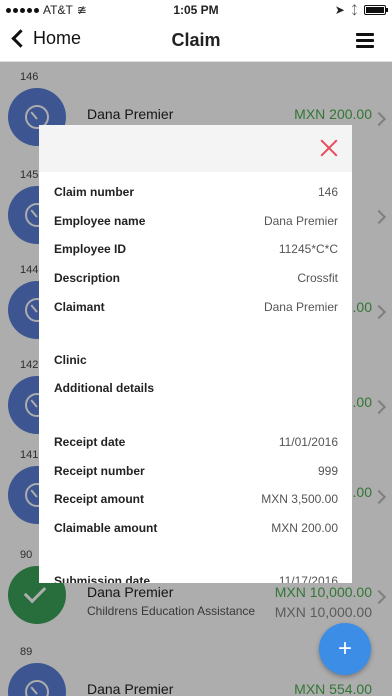  Describe the element at coordinates (196, 363) in the screenshot. I see `clinic-row: Clinic` at that location.